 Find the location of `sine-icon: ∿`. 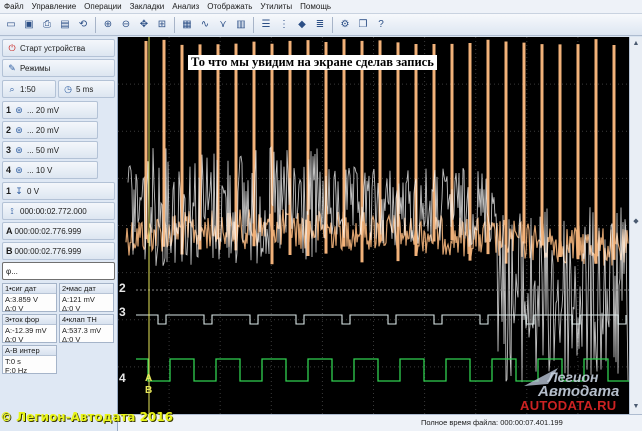

sine-icon: ∿ is located at coordinates (205, 25).